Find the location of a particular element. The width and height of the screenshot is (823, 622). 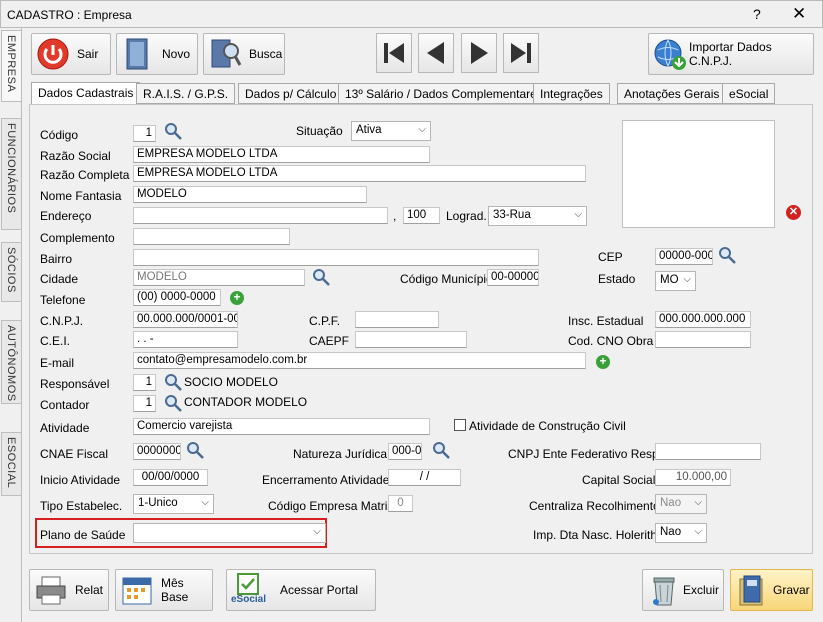

cnpj-field: 00.000.000/0001-00 is located at coordinates (185, 319).